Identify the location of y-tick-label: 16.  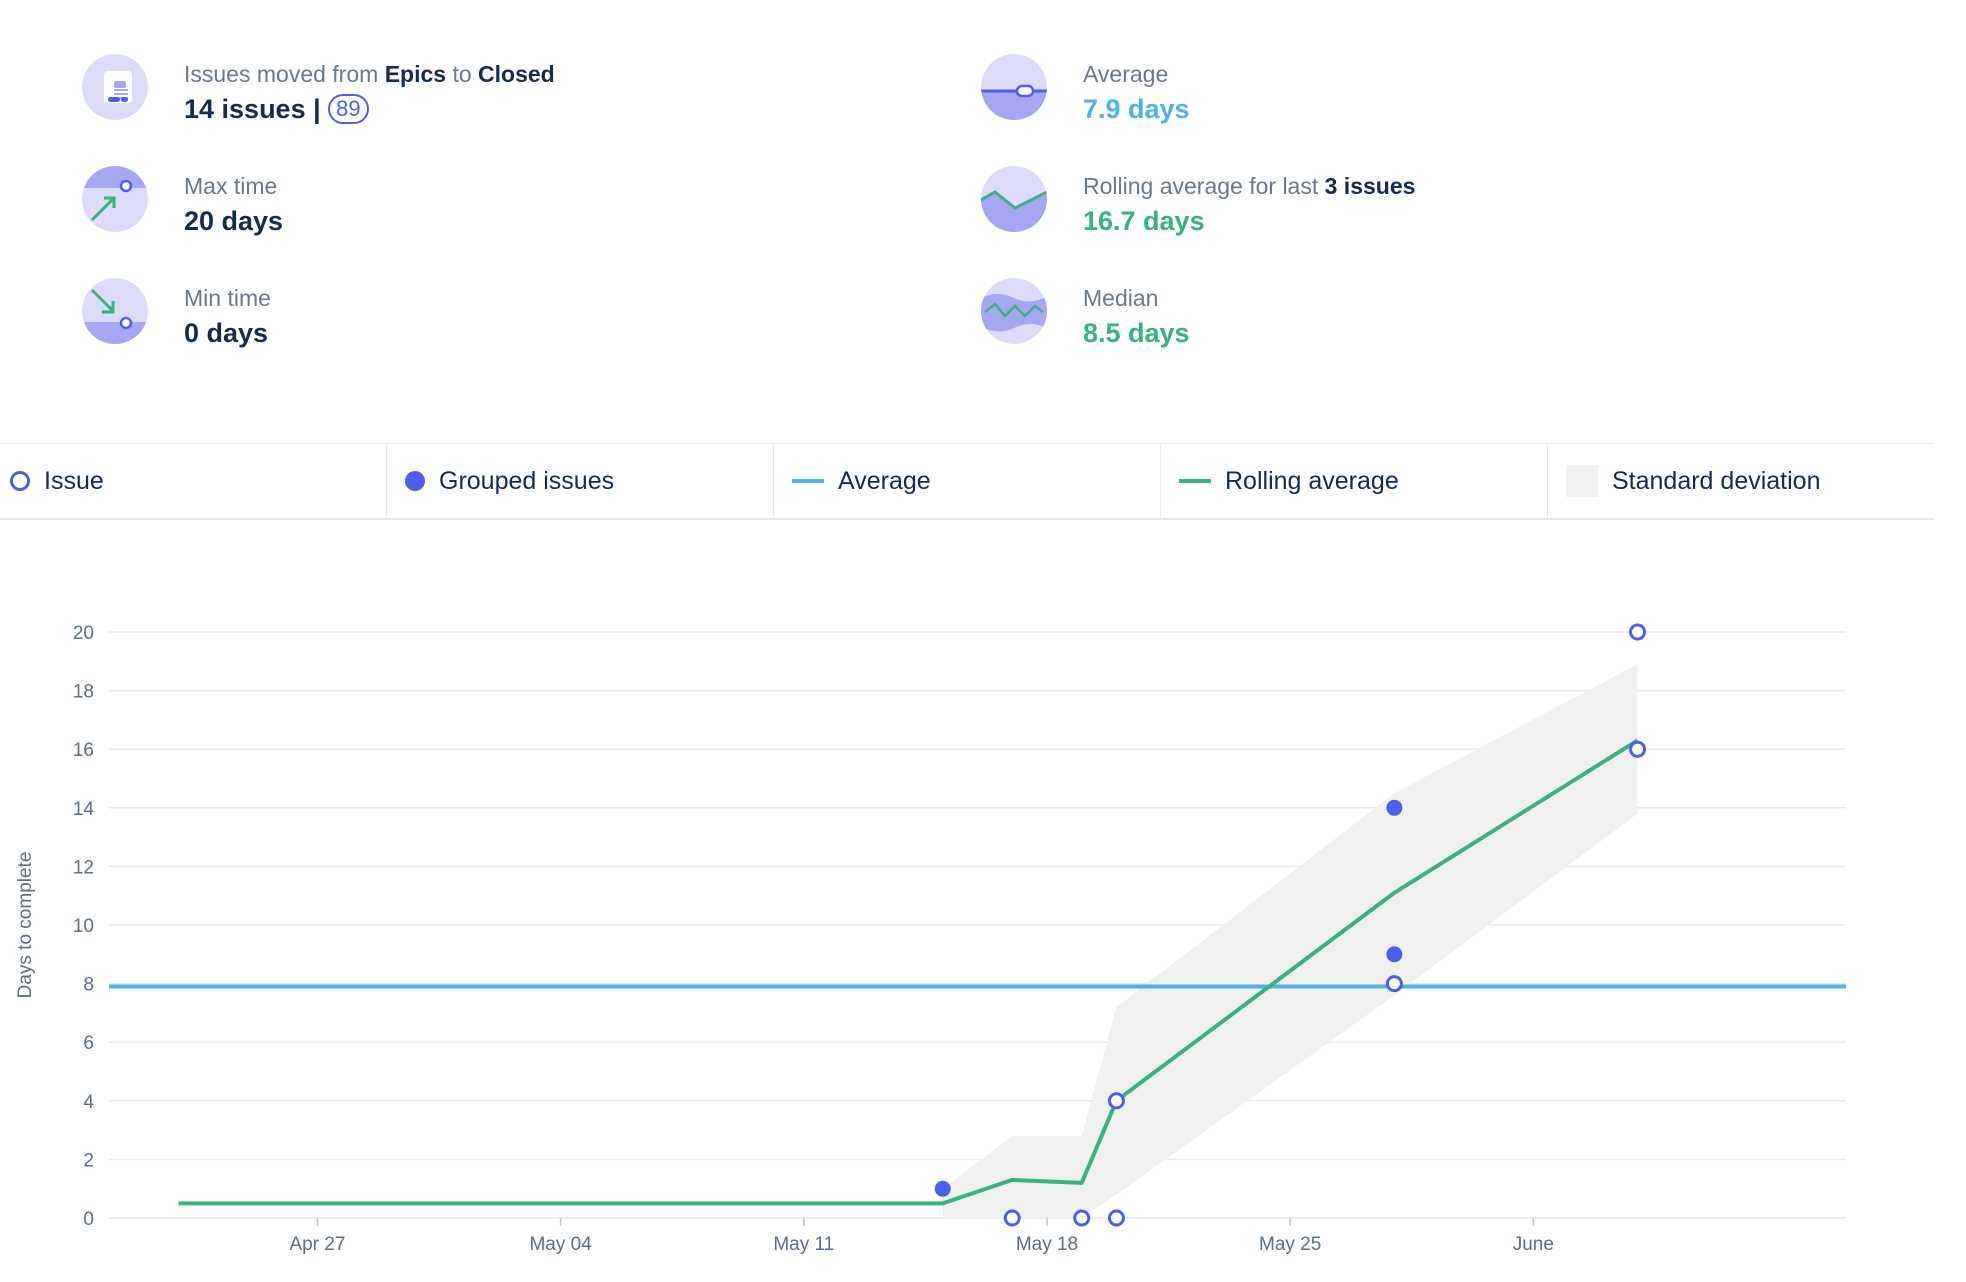
(83, 750).